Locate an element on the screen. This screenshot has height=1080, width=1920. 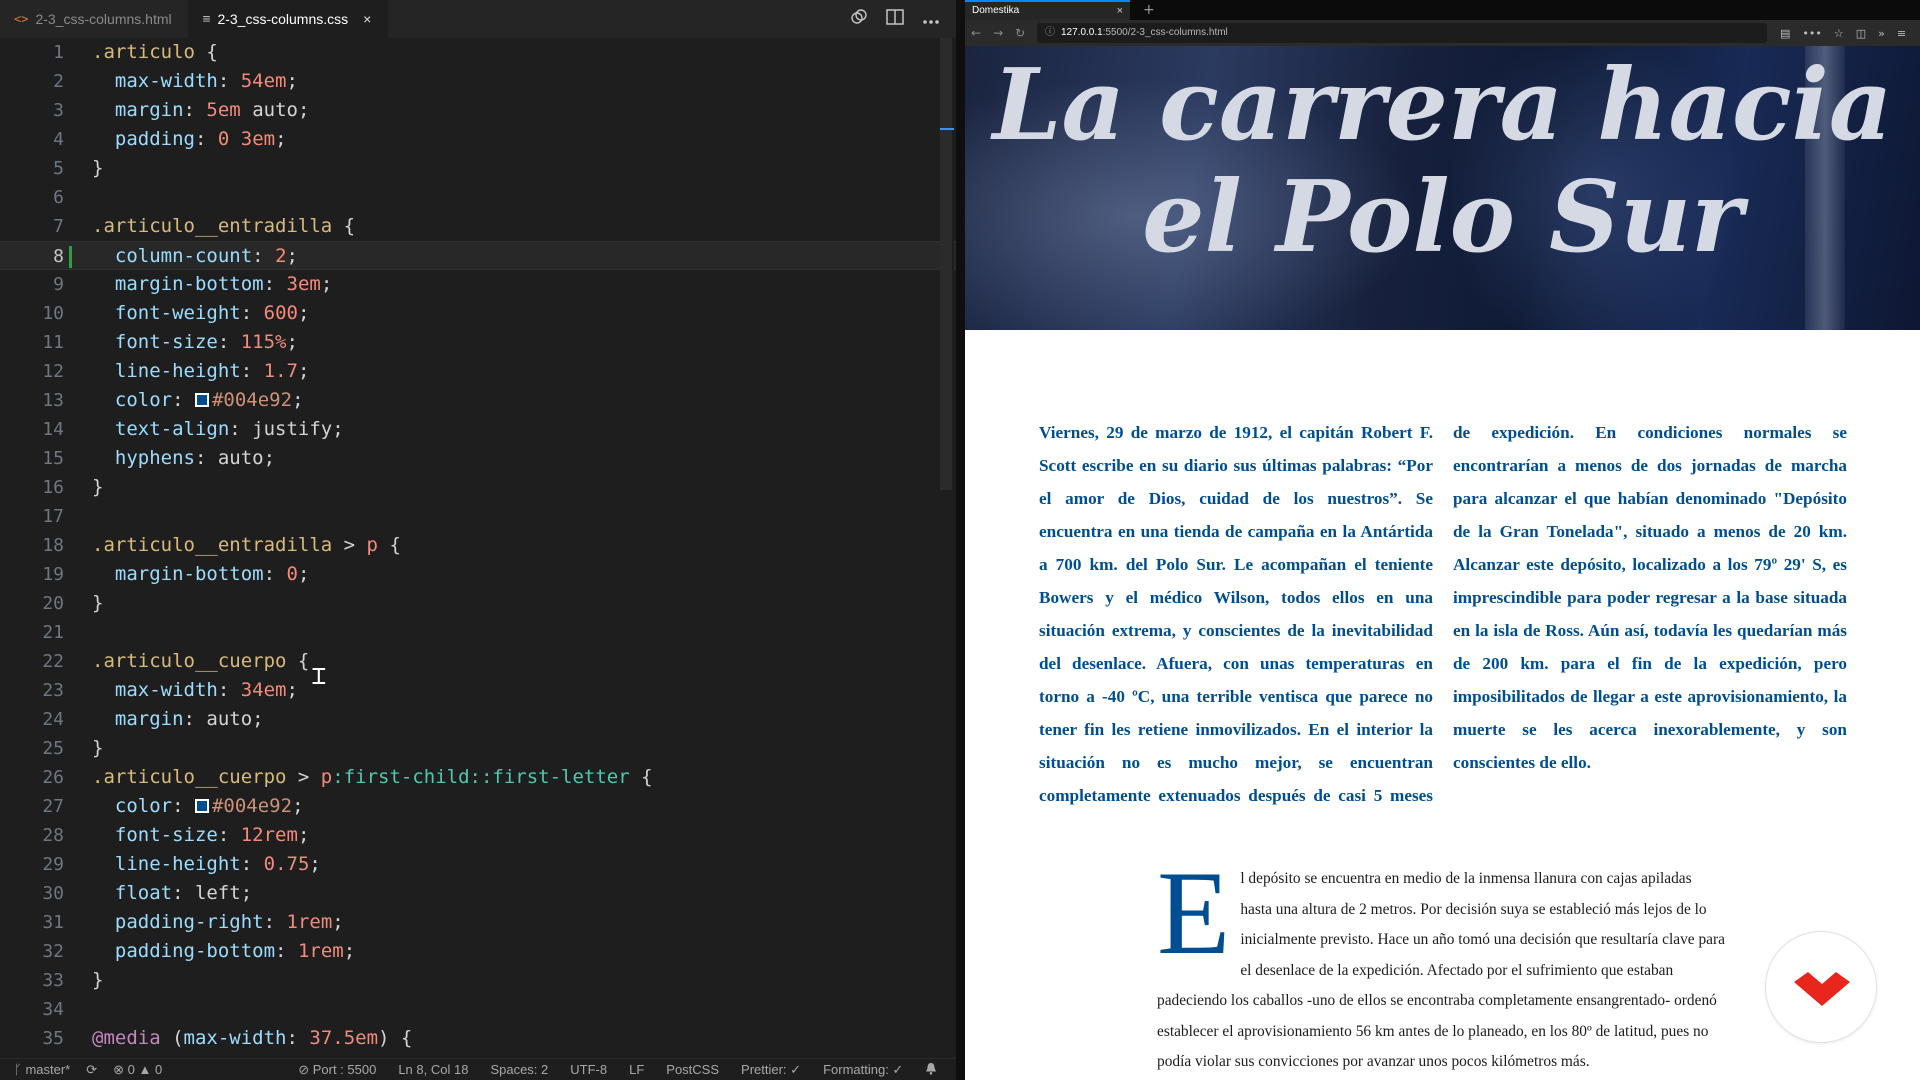
line-number: 22 is located at coordinates (53, 661).